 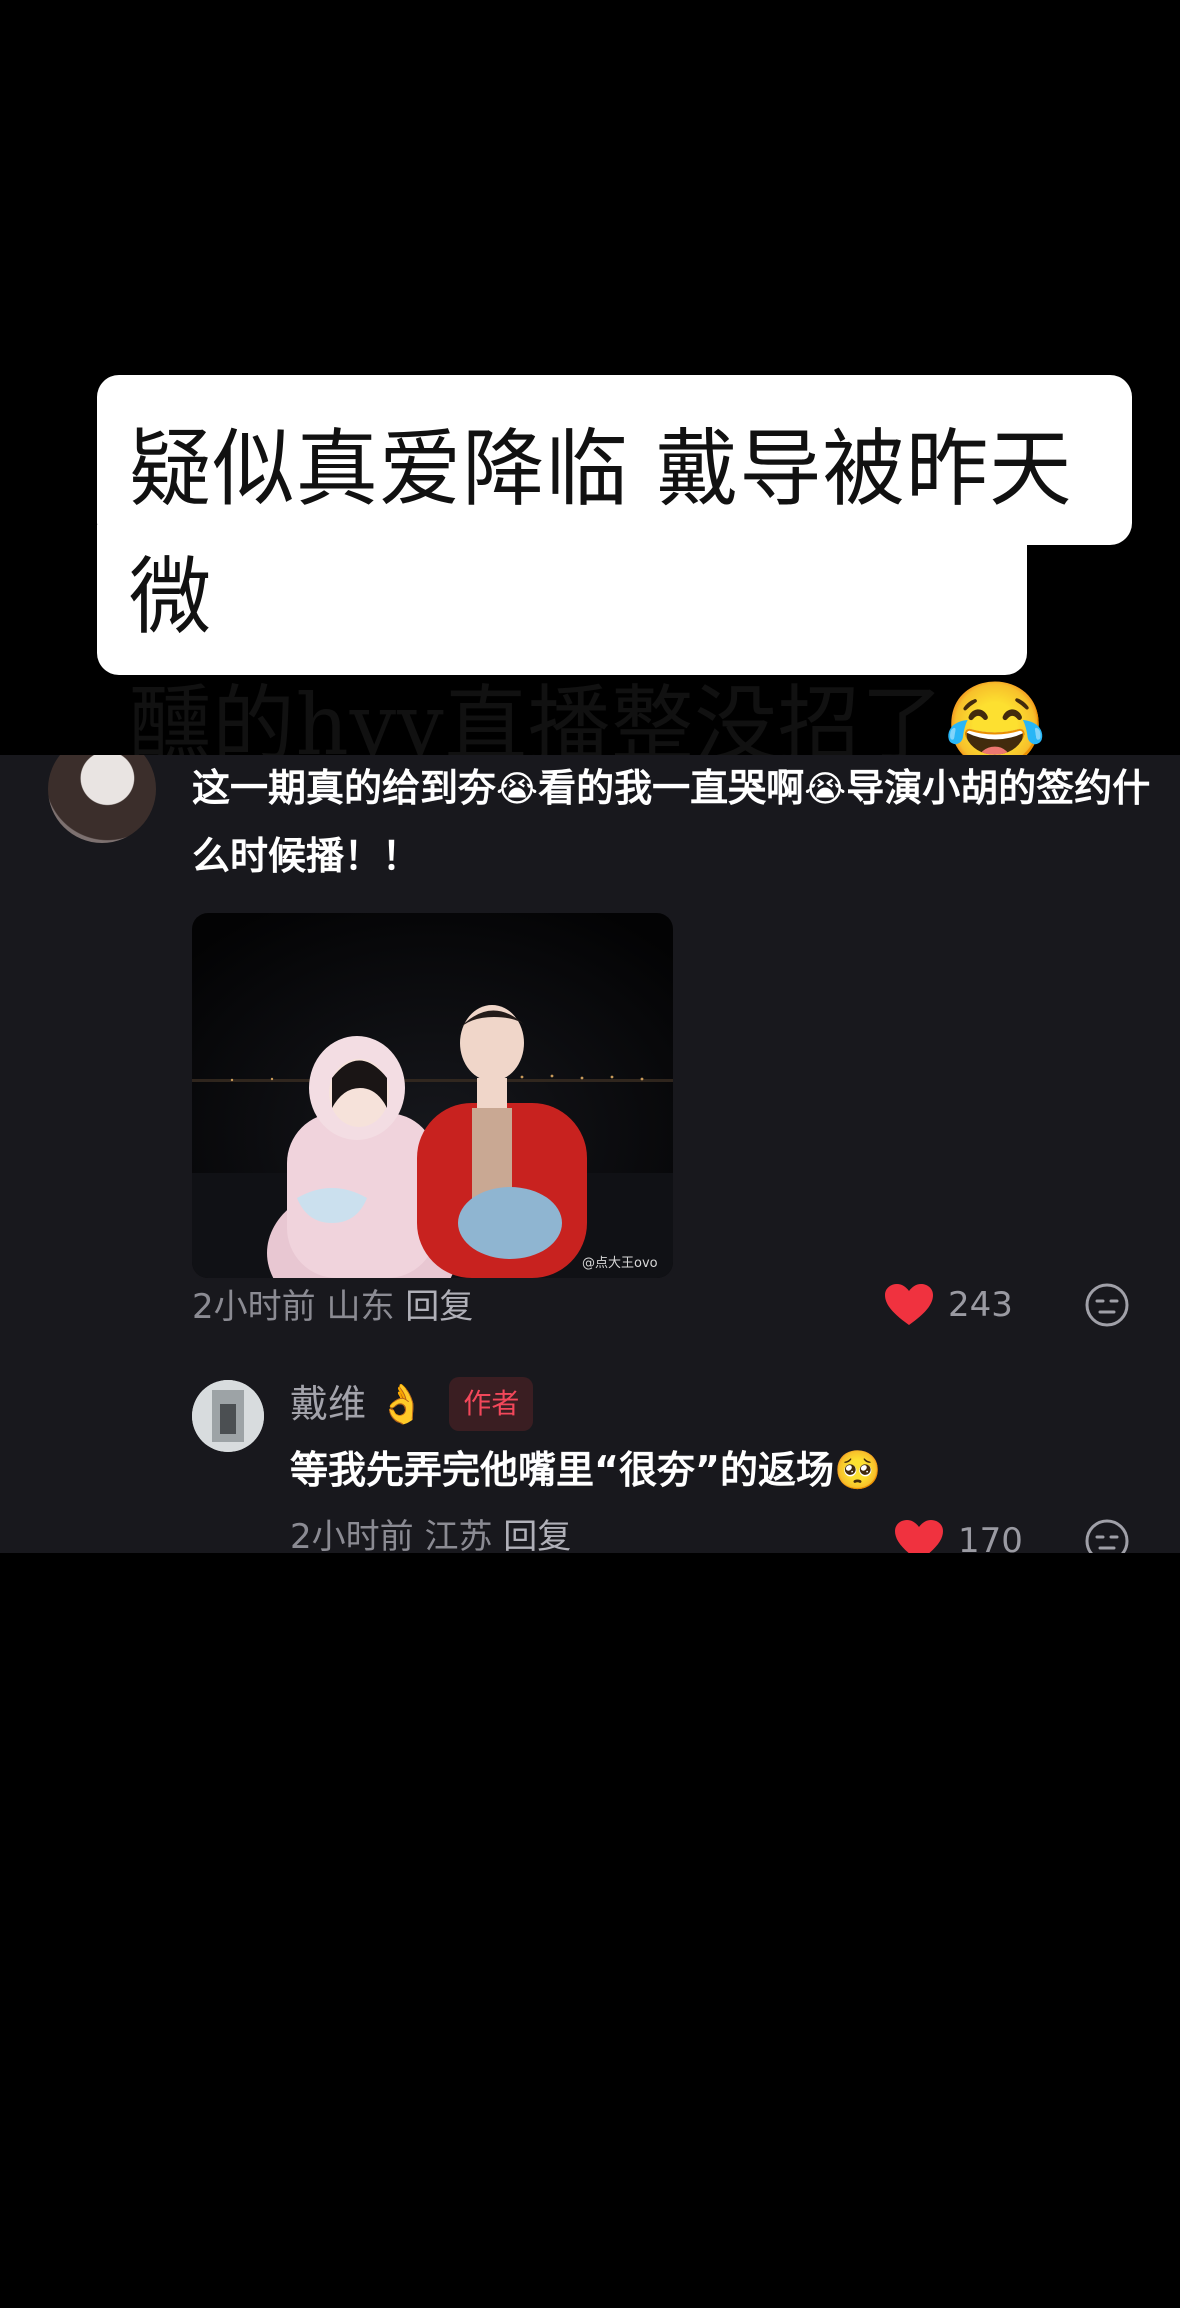 I want to click on comment-photo: @点大王ovo, so click(x=432, y=1095).